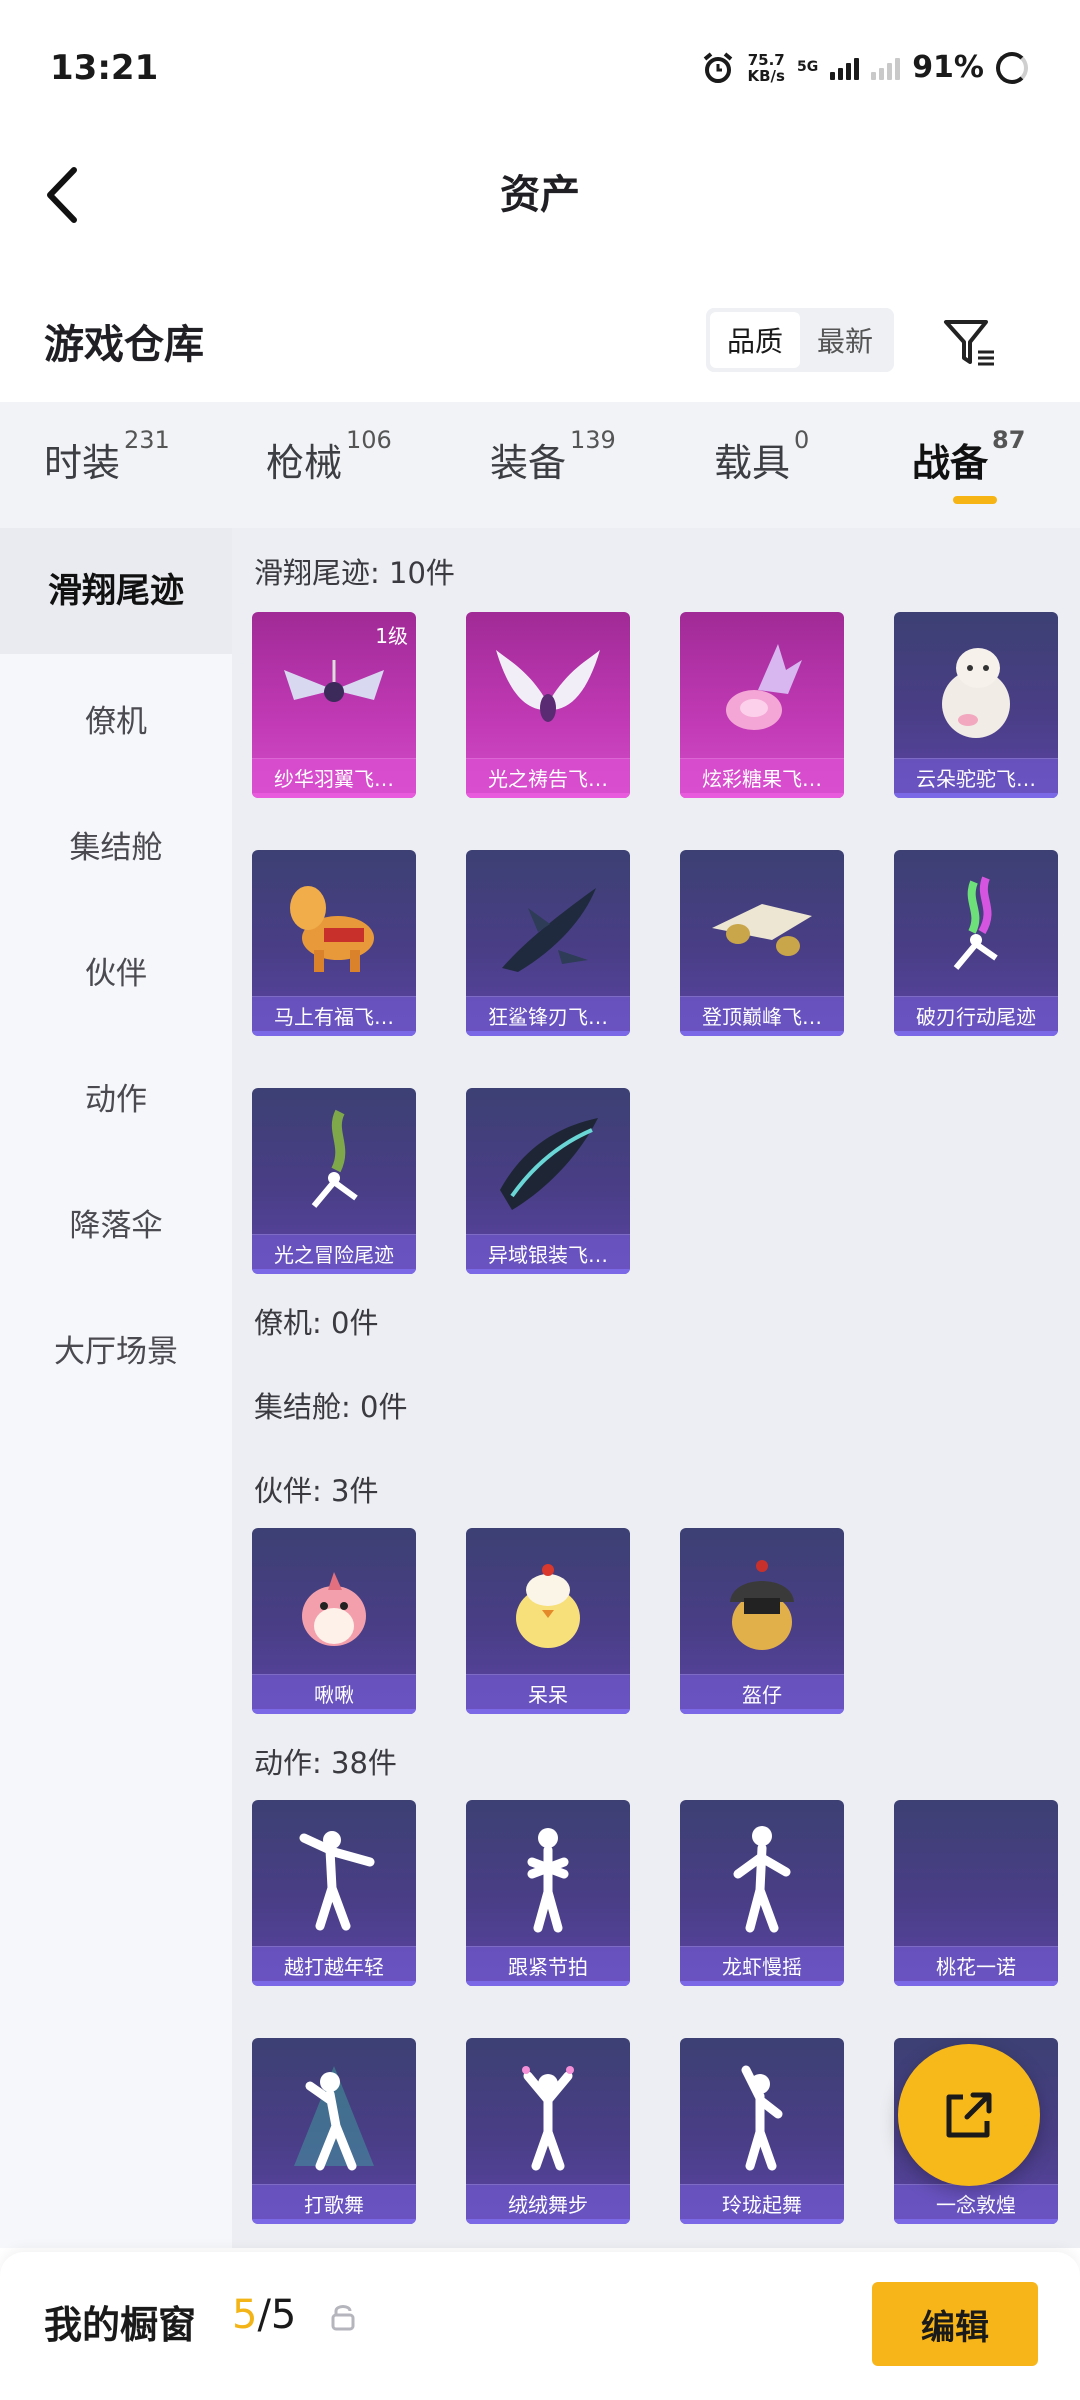 The image size is (1080, 2400). What do you see at coordinates (955, 2324) in the screenshot?
I see `edit-button: 编辑` at bounding box center [955, 2324].